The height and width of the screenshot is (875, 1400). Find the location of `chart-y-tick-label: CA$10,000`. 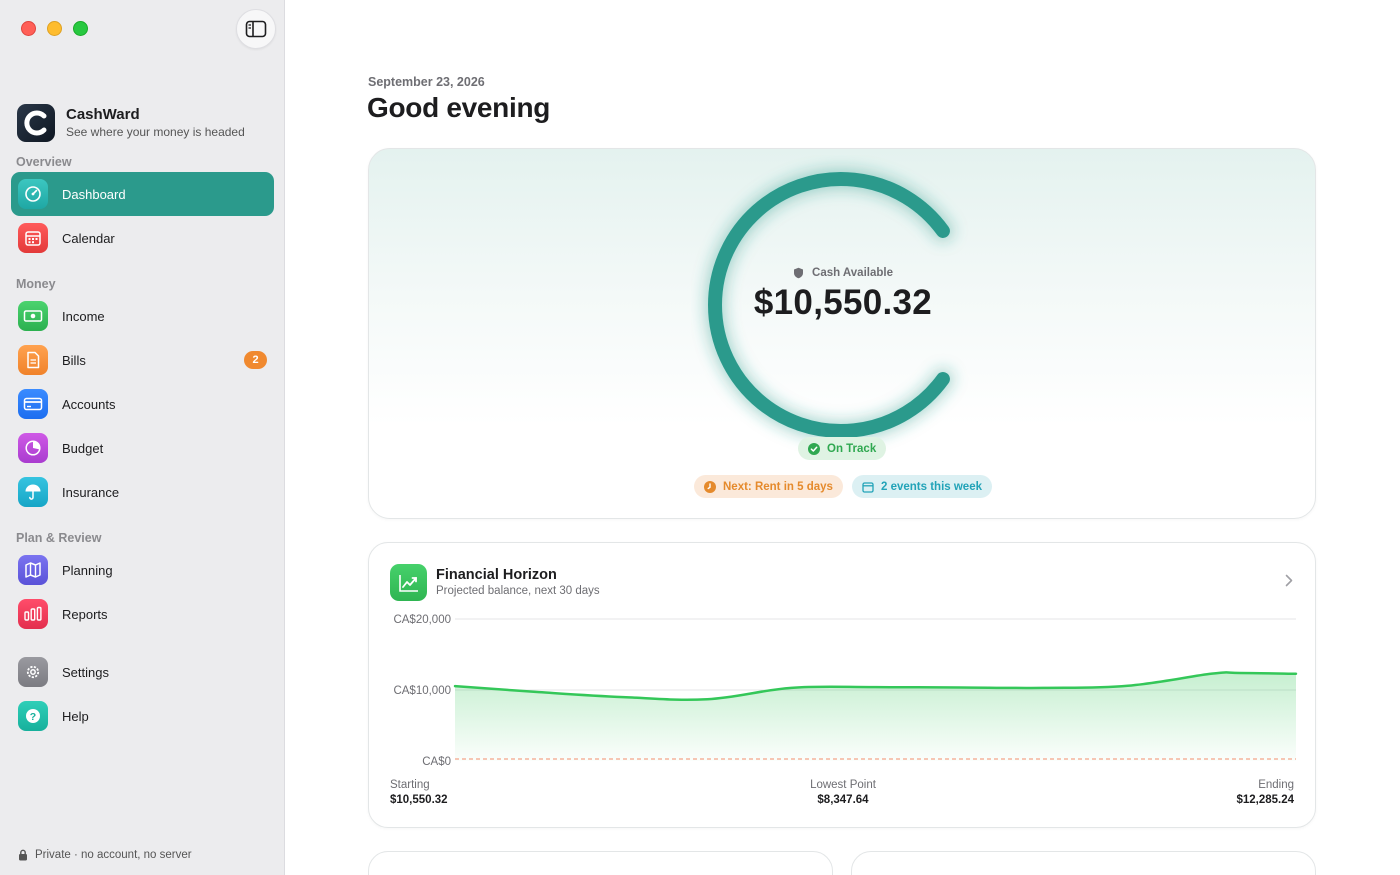

chart-y-tick-label: CA$10,000 is located at coordinates (422, 691).